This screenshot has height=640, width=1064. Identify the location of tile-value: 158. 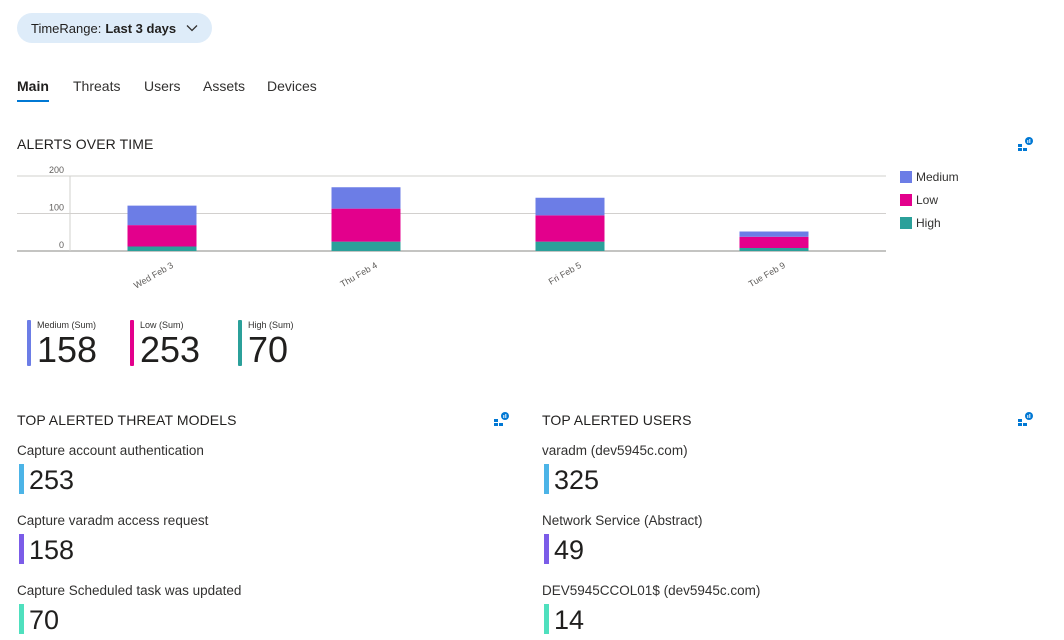
(67, 349).